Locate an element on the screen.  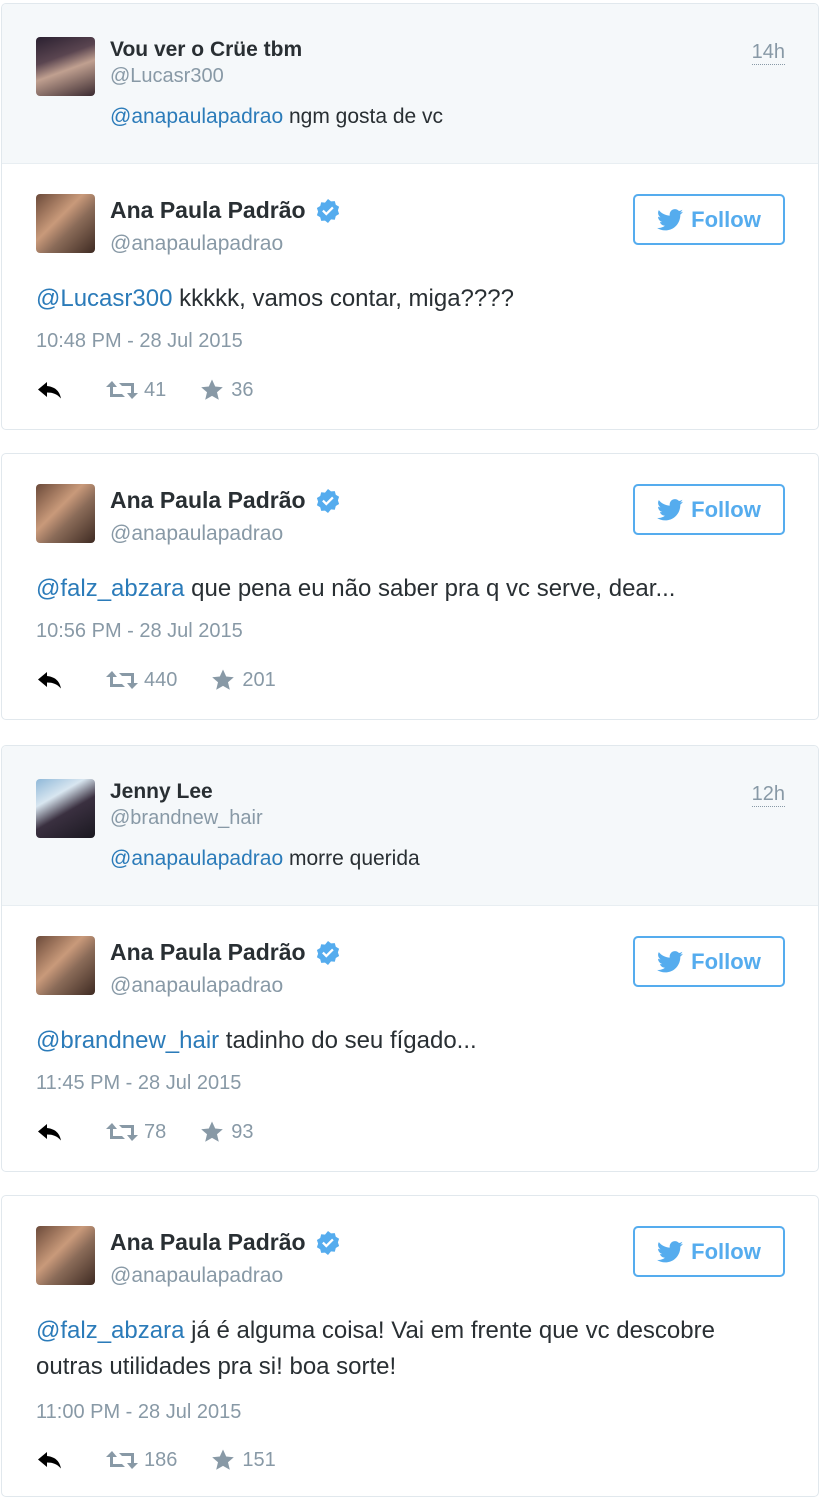
tweet-date: 11:45 PM - 28 Jul 2015 is located at coordinates (138, 1083).